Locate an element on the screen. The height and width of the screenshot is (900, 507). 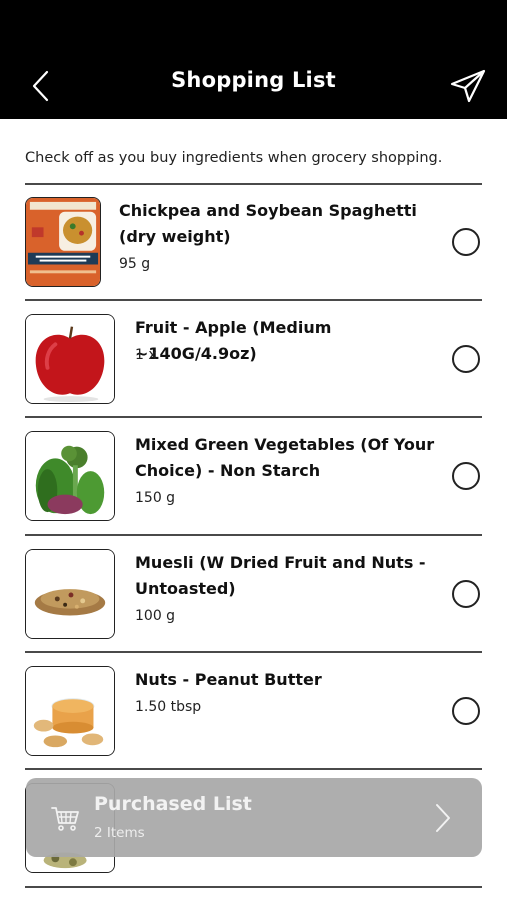
purchased-count: 2 Items is located at coordinates (119, 833).